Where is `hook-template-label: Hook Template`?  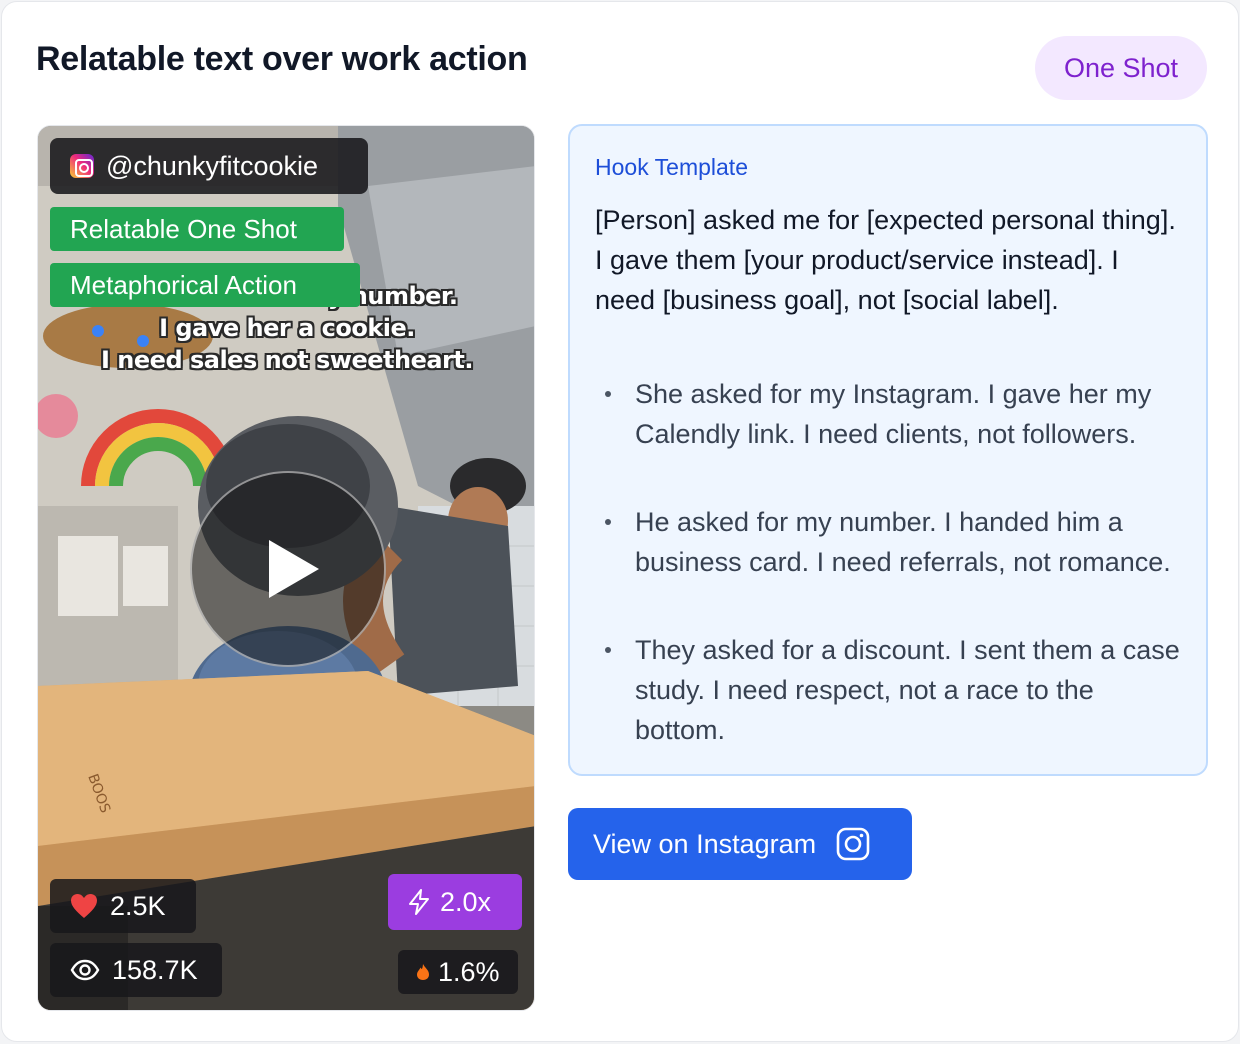
hook-template-label: Hook Template is located at coordinates (671, 167).